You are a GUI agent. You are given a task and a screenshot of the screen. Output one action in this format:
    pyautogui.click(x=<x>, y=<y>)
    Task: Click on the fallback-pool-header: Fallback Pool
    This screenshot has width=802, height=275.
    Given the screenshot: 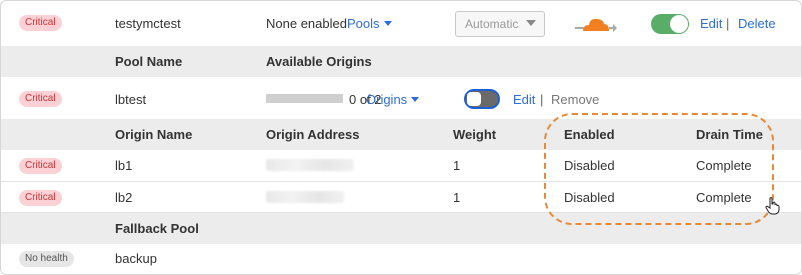 What is the action you would take?
    pyautogui.click(x=401, y=228)
    